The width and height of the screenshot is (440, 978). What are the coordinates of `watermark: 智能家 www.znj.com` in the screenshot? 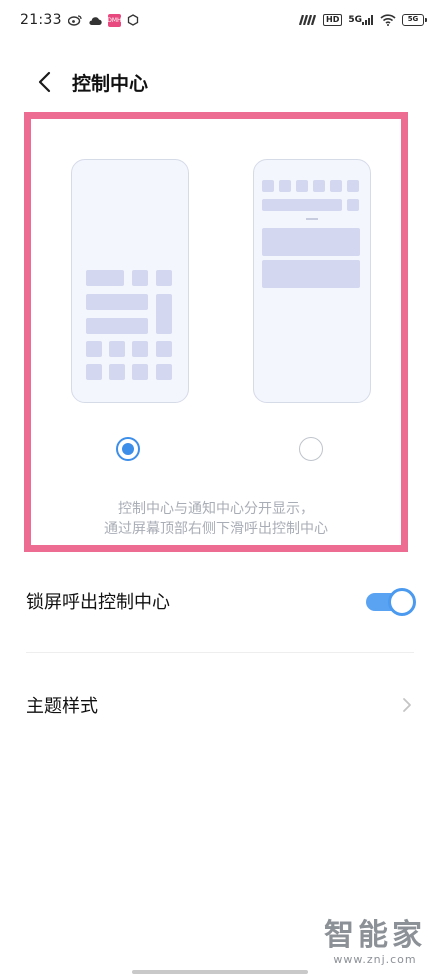 It's located at (375, 942).